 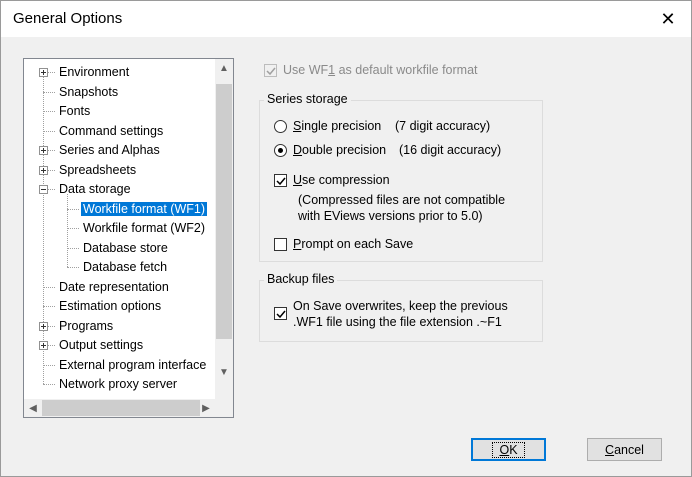 I want to click on tree-item-label: Command settings, so click(x=111, y=130).